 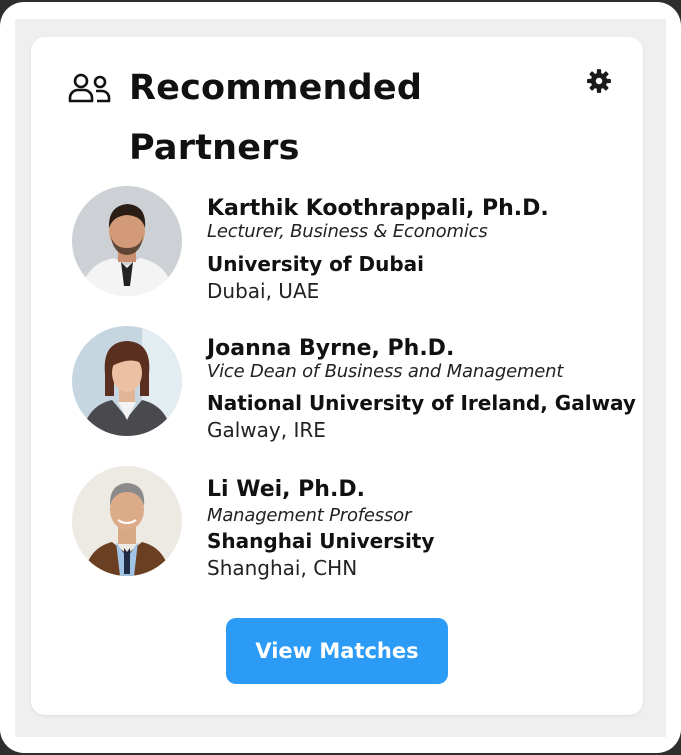 What do you see at coordinates (337, 651) in the screenshot?
I see `view-matches-button: View Matches` at bounding box center [337, 651].